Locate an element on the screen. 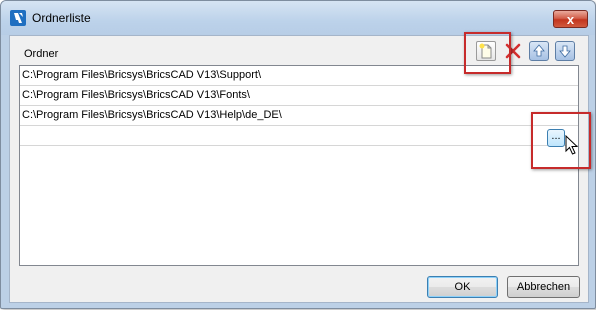 This screenshot has width=596, height=310. close-icon: x is located at coordinates (570, 19).